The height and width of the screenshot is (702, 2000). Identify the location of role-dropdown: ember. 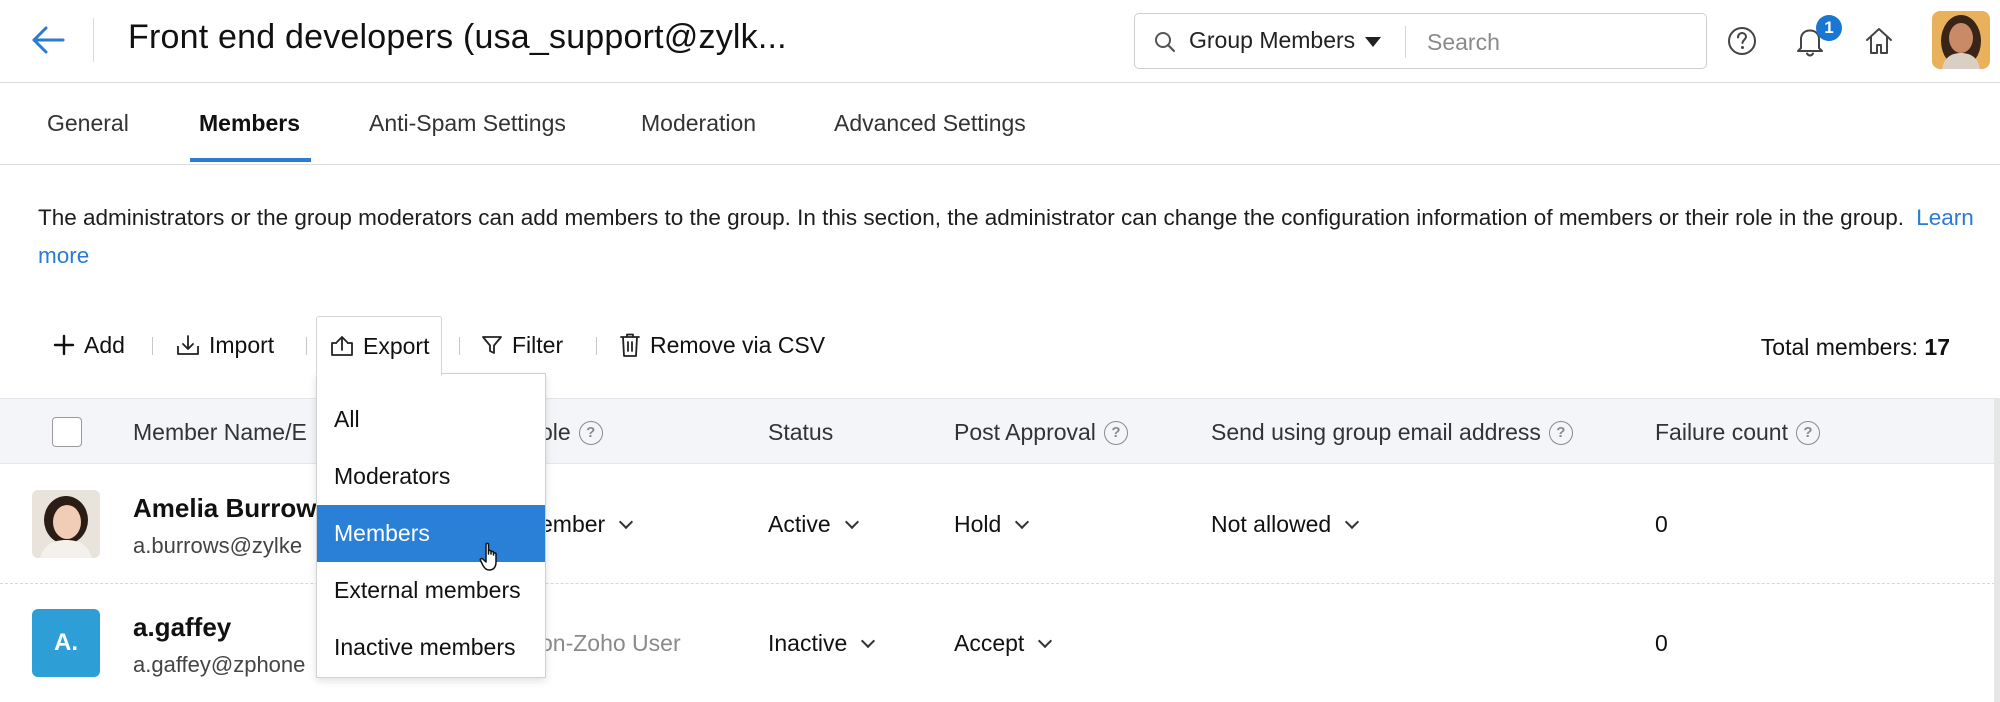
(587, 524).